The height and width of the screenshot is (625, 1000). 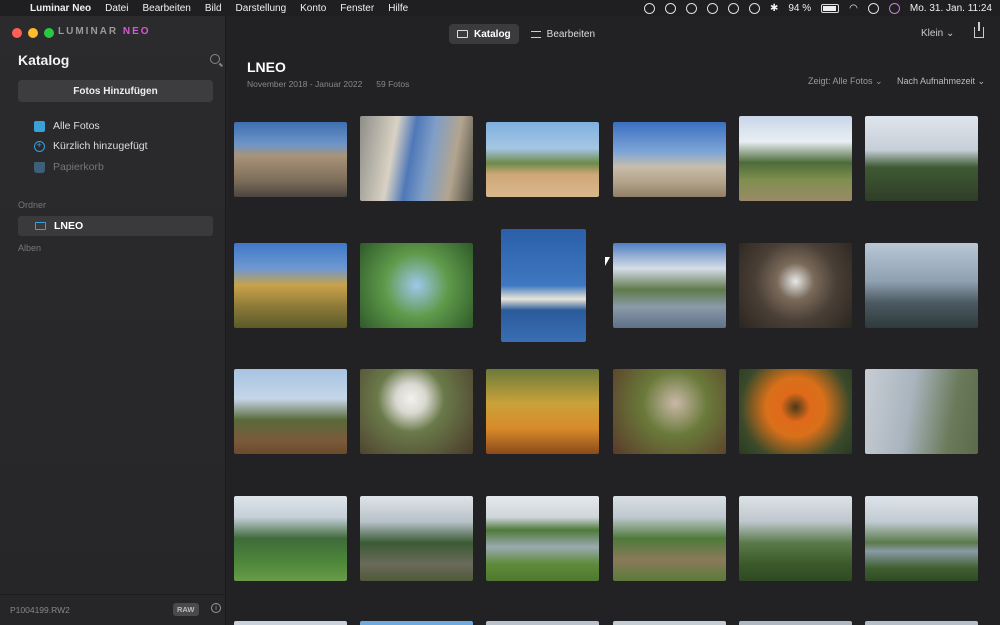 I want to click on album-count: 59 Fotos, so click(x=393, y=84).